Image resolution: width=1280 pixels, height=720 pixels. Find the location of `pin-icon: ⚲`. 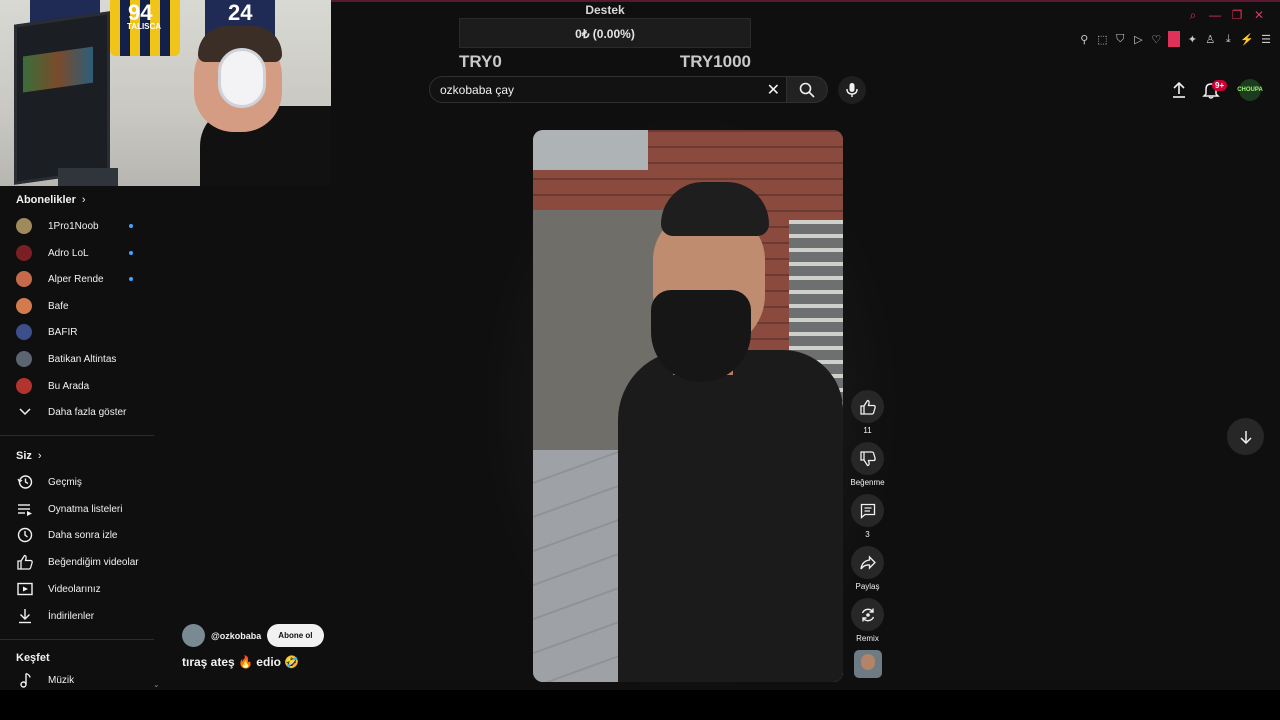

pin-icon: ⚲ is located at coordinates (1084, 39).